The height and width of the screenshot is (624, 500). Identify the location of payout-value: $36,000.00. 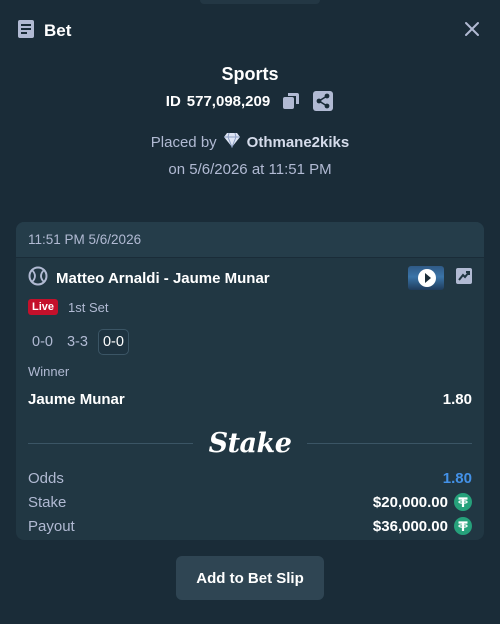
(410, 526).